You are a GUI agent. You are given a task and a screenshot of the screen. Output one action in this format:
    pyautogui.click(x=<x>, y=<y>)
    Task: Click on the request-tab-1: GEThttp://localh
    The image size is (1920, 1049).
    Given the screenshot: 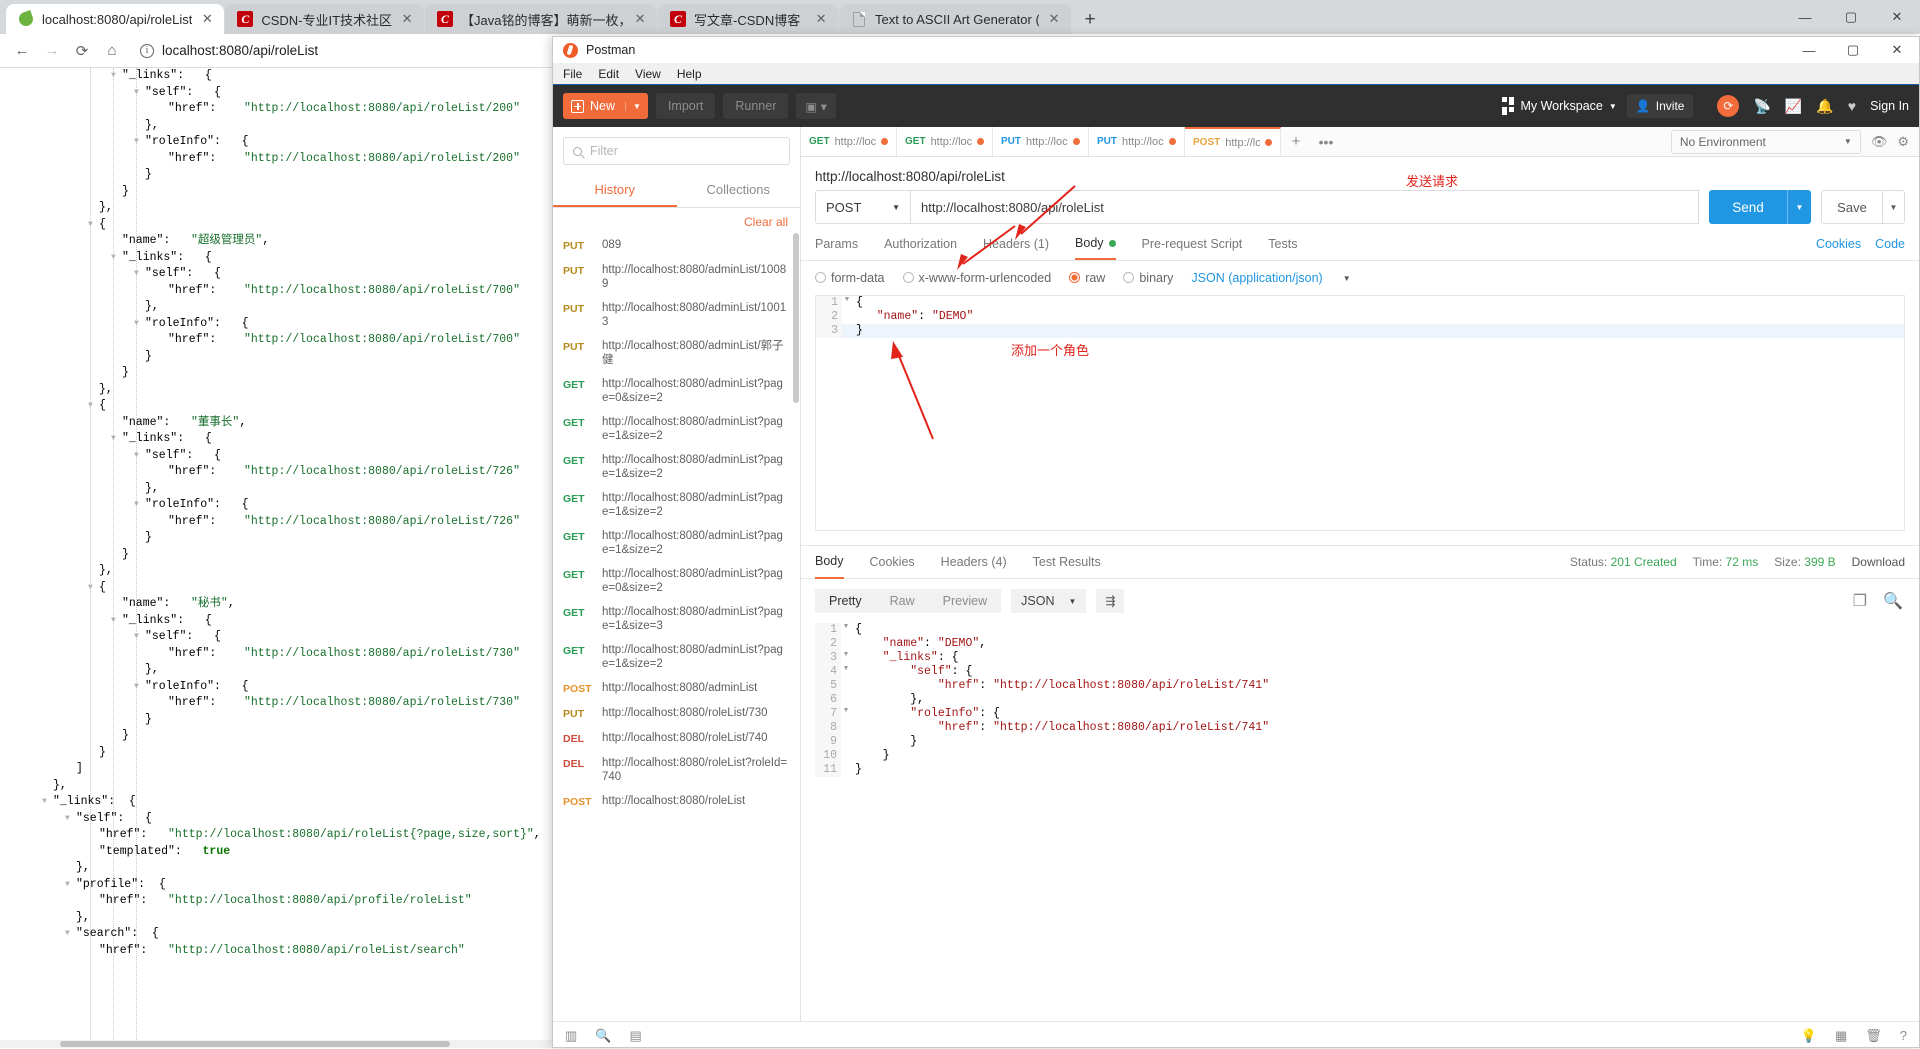 What is the action you would take?
    pyautogui.click(x=945, y=141)
    